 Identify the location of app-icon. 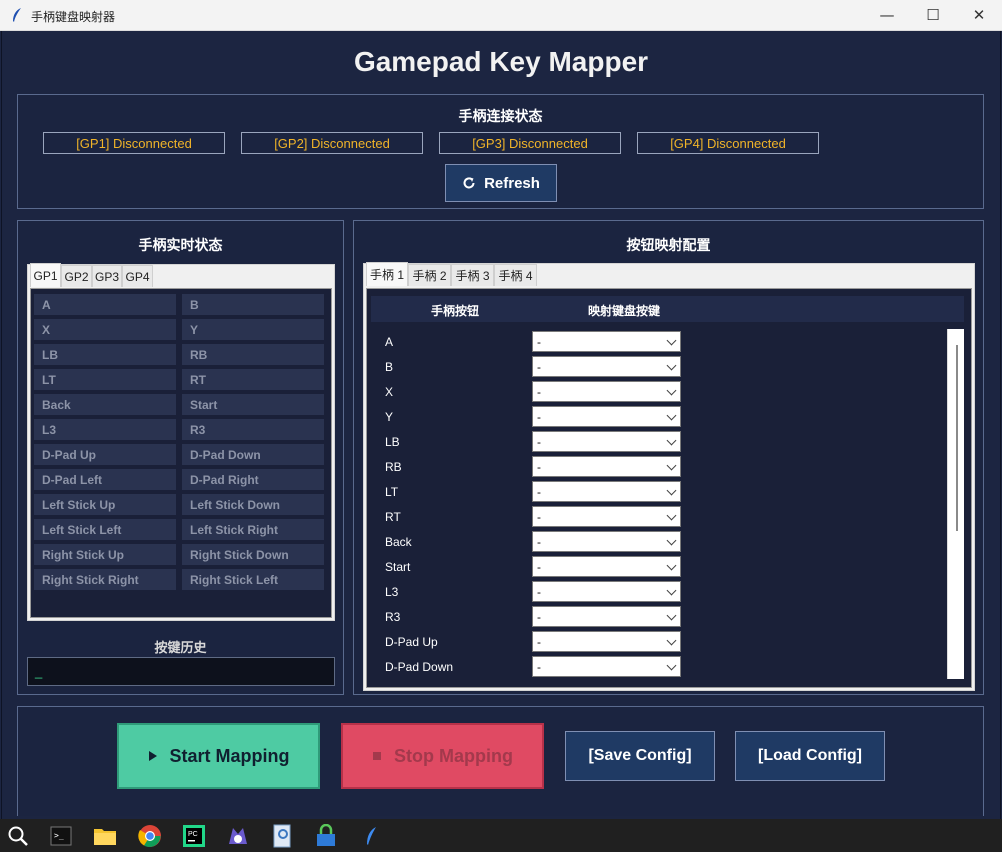
(238, 836).